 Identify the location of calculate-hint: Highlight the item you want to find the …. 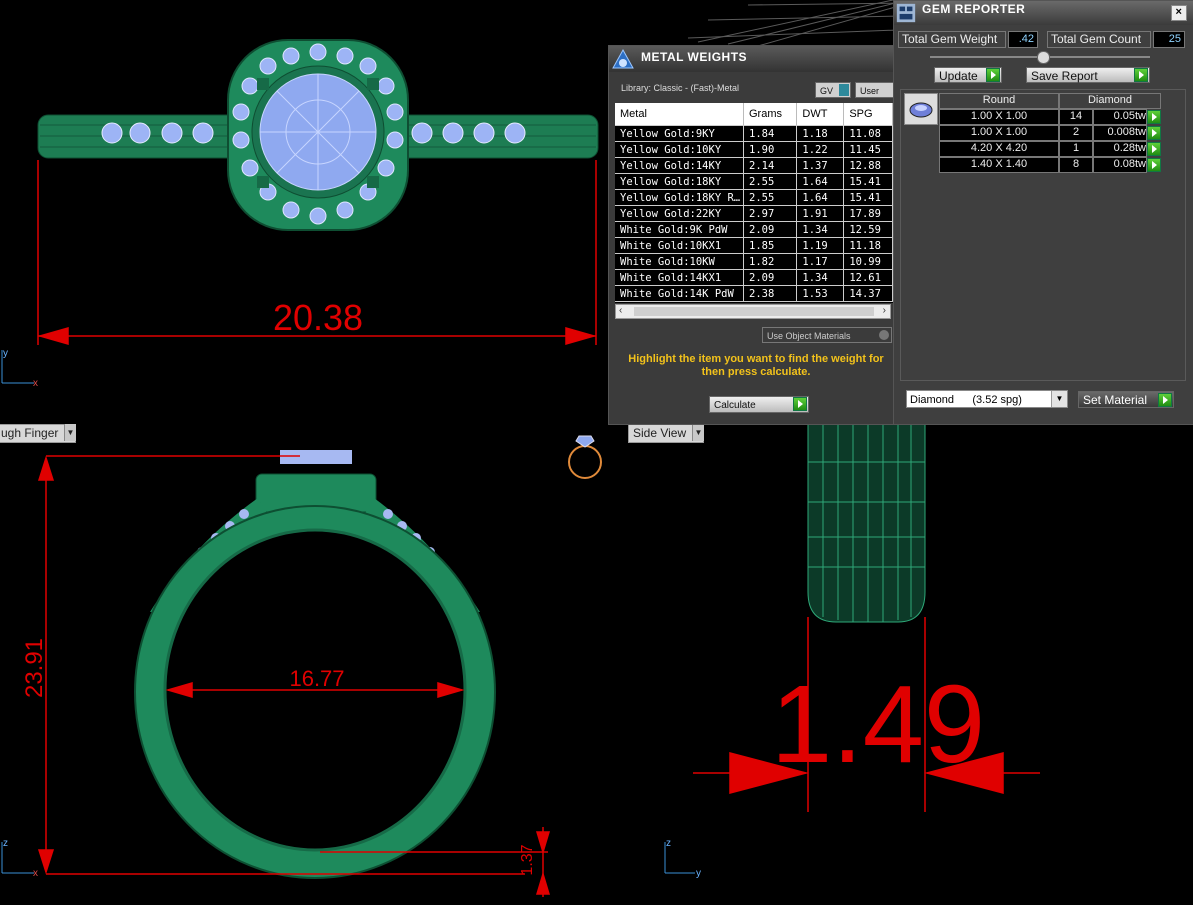
(756, 365).